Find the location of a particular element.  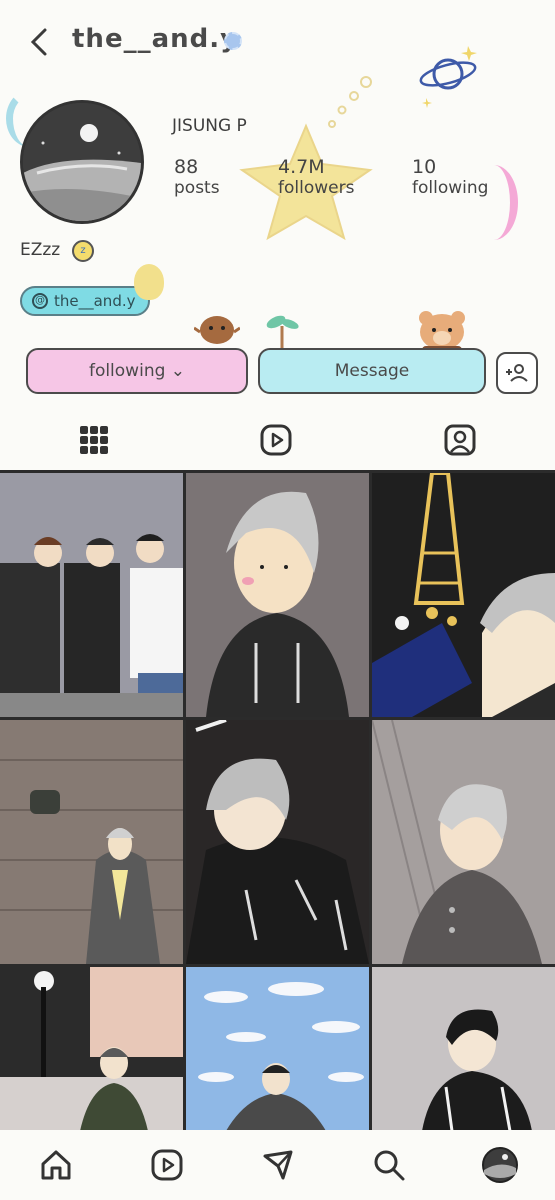

nav-search is located at coordinates (389, 1165).